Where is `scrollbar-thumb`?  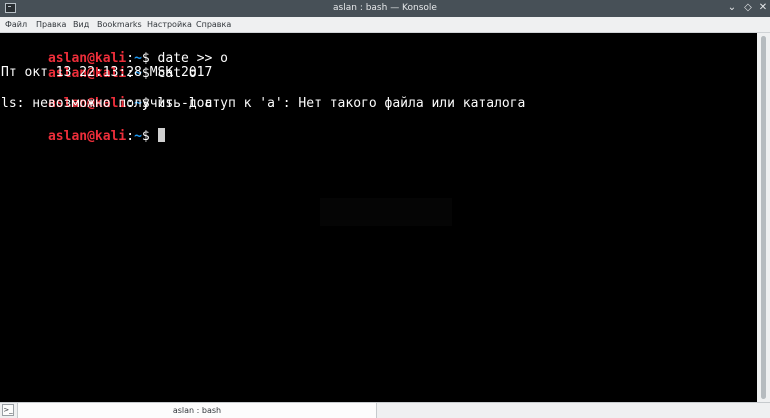 scrollbar-thumb is located at coordinates (763, 217).